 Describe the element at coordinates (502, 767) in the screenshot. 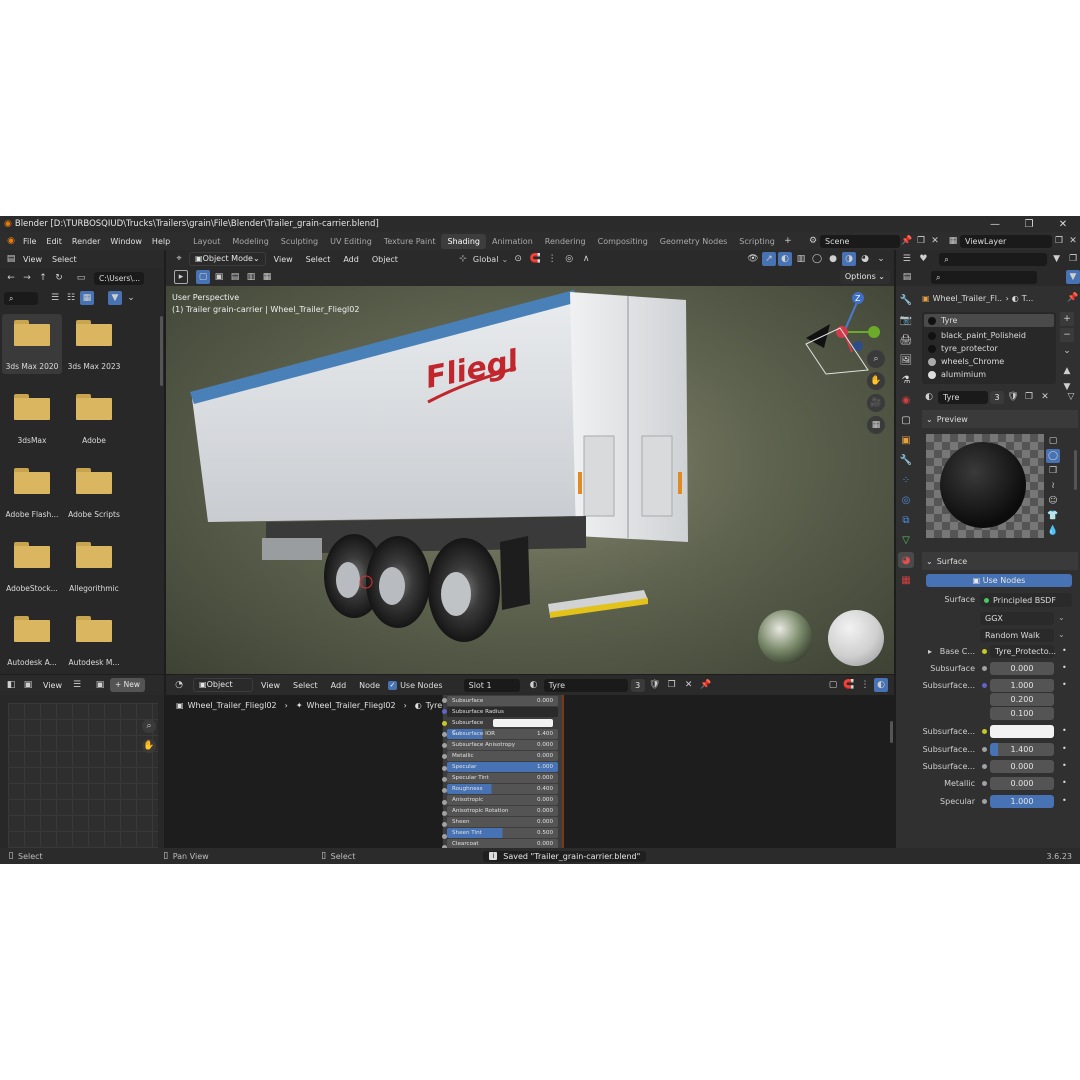

I see `node-input-row: Specular 1.000` at that location.